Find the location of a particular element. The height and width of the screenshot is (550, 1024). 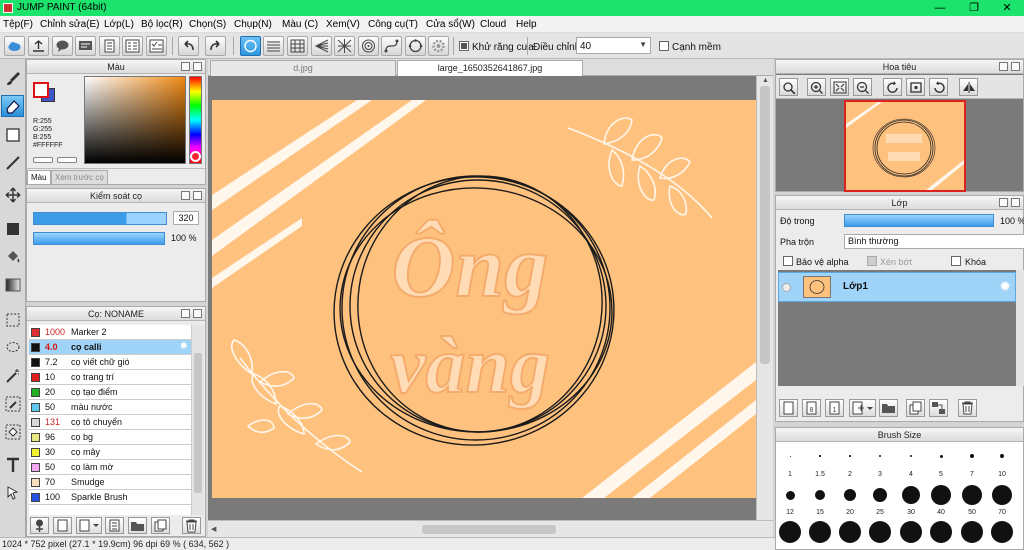

rotate-reset-button is located at coordinates (915, 87).